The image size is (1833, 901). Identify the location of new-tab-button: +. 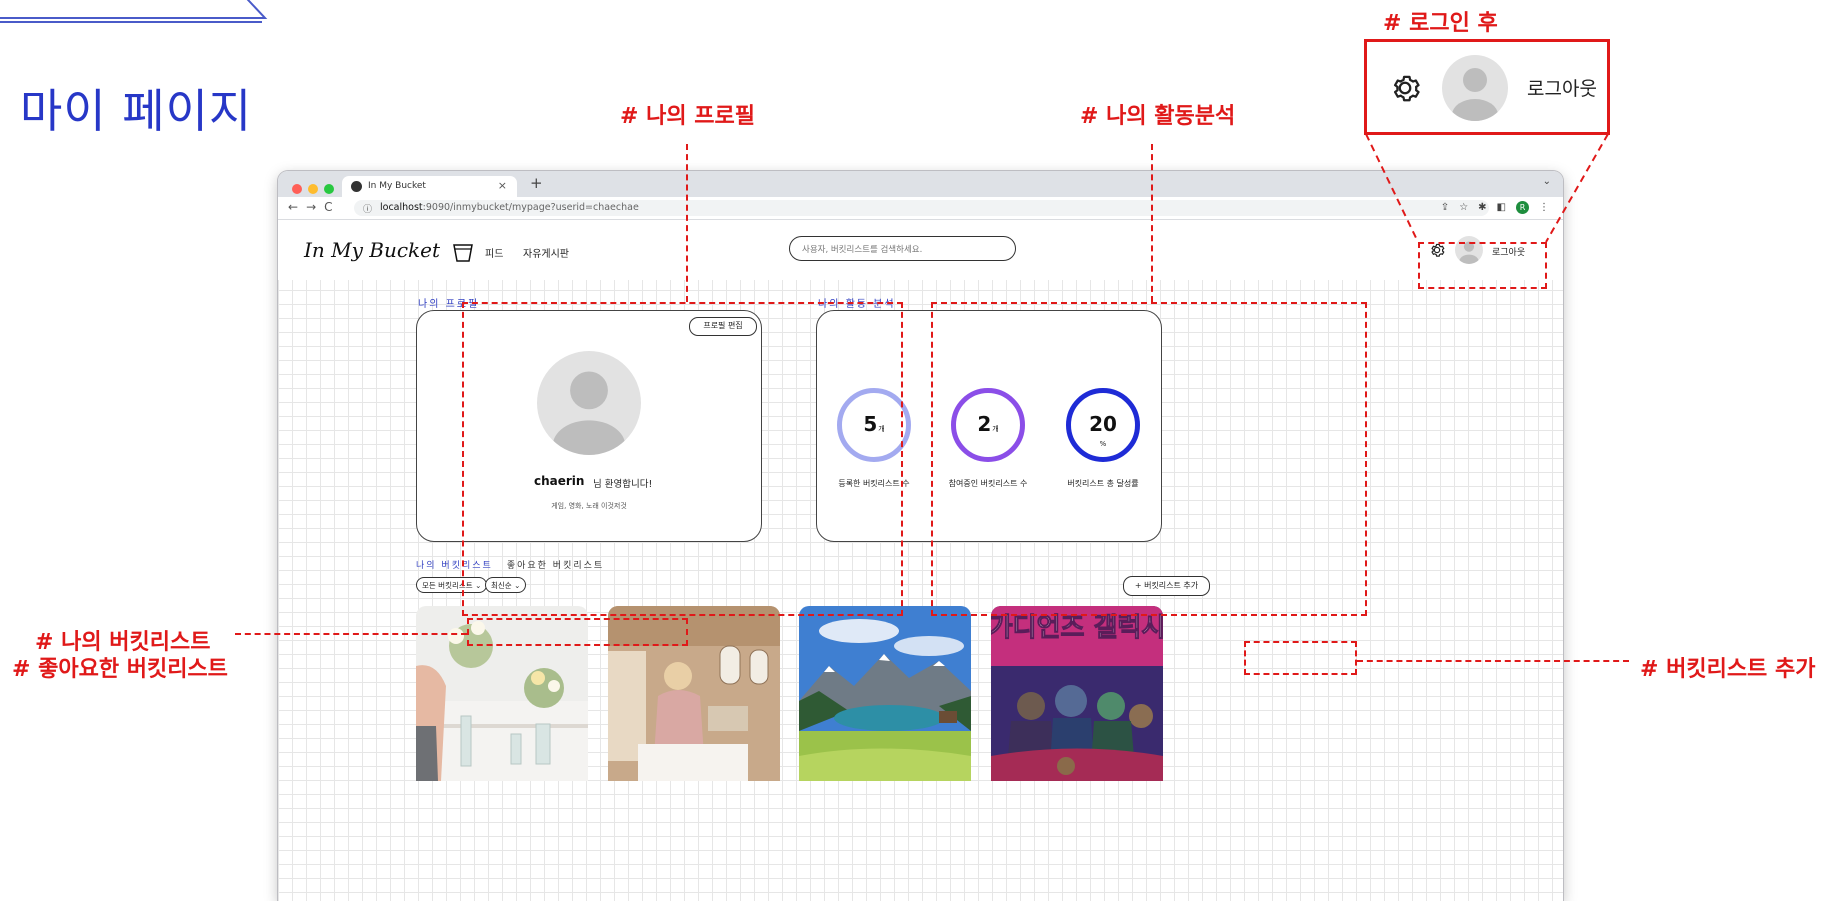
(536, 183).